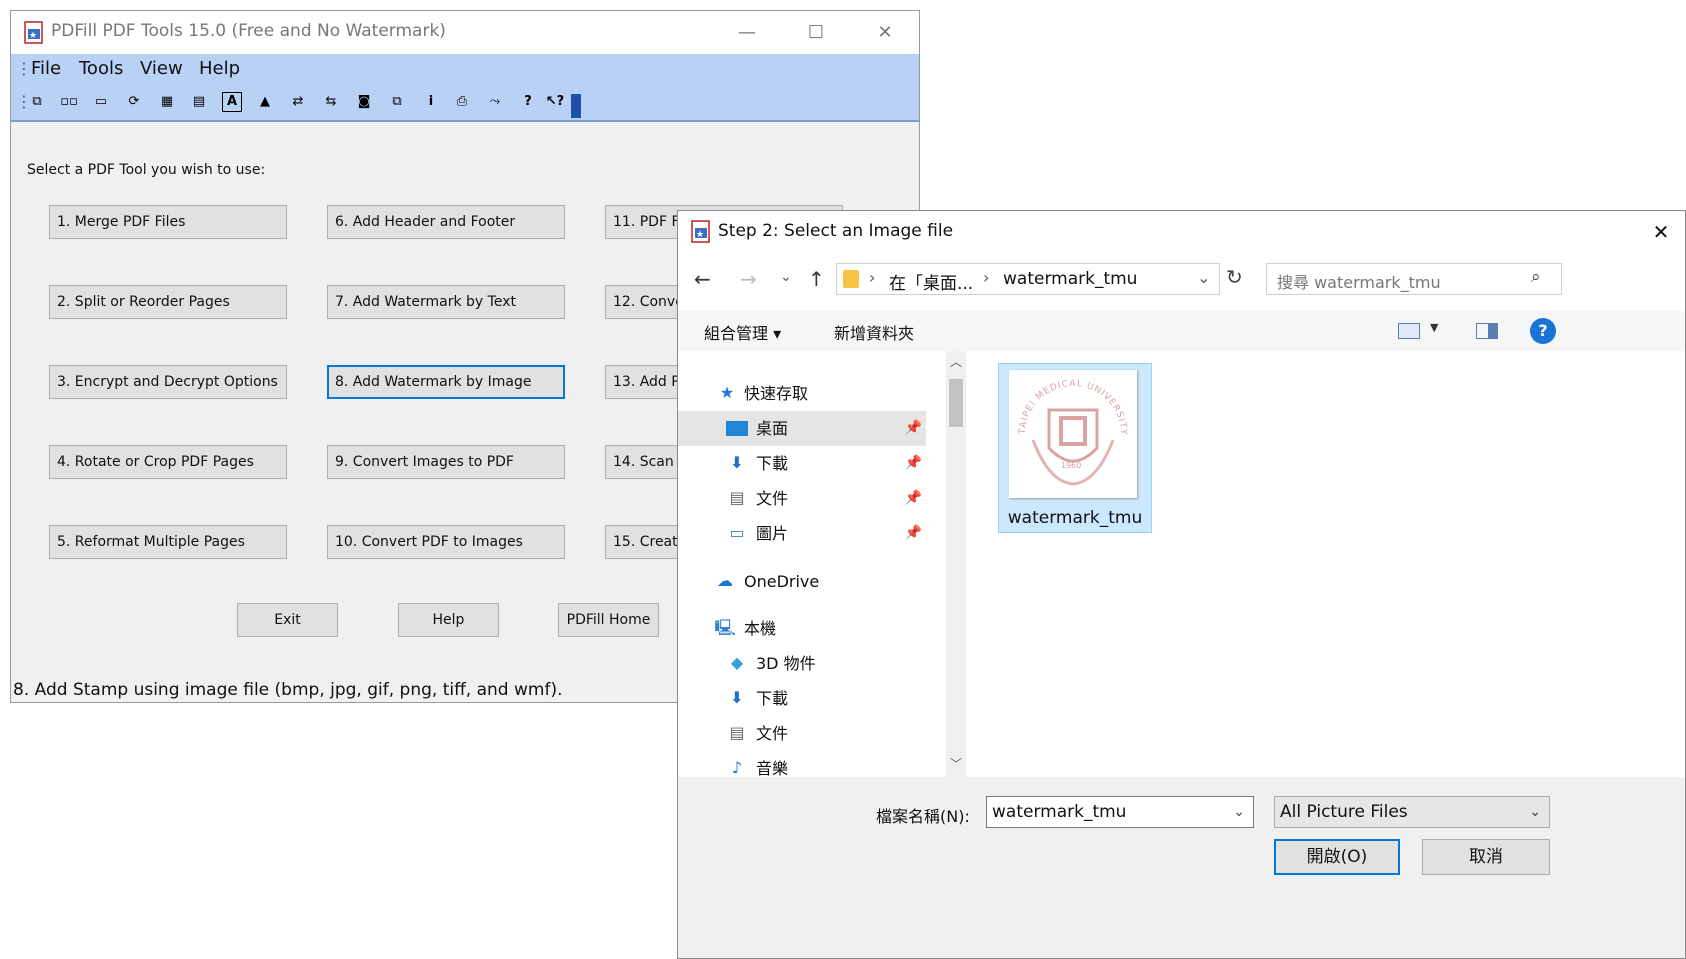 The image size is (1686, 959). I want to click on university-seal-logo: TAIPEI MEDICAL UNIVERSITY 1960, so click(1072, 432).